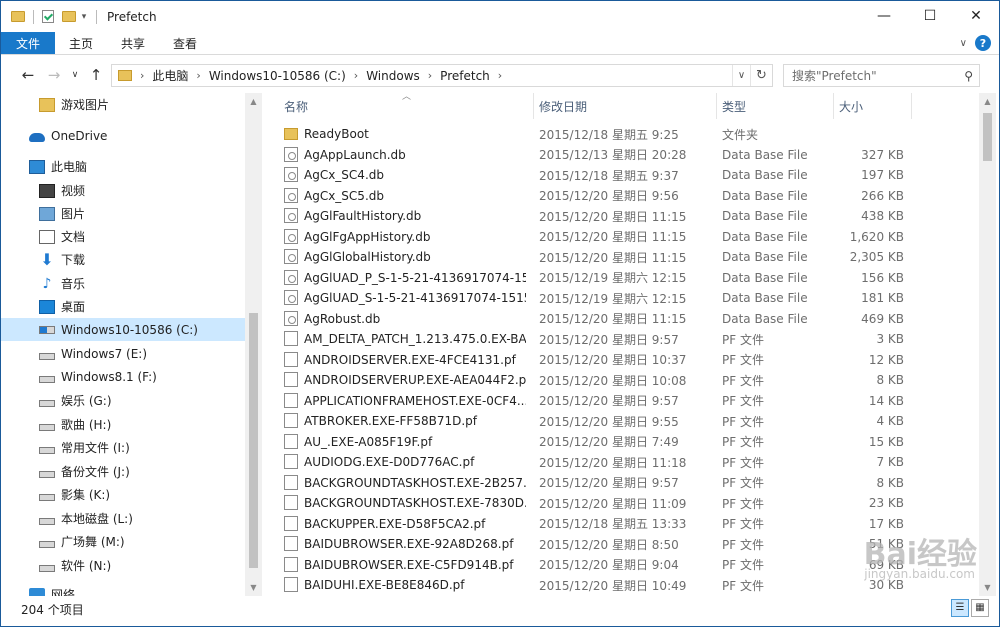  Describe the element at coordinates (123, 589) in the screenshot. I see `sidebar-item: 网络` at that location.